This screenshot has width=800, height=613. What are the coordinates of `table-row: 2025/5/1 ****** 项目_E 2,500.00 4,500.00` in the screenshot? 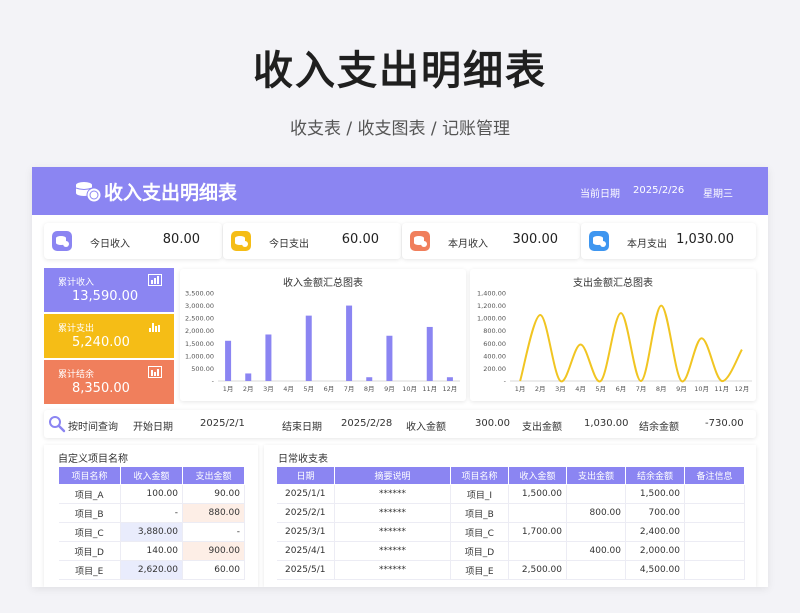 It's located at (510, 570).